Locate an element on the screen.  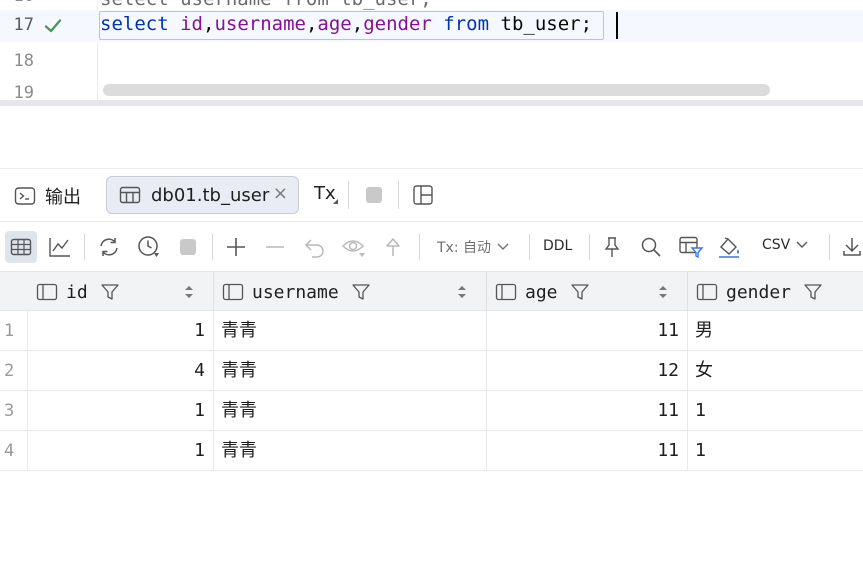
table-row: 1 1 青青 11 男 is located at coordinates (431, 331).